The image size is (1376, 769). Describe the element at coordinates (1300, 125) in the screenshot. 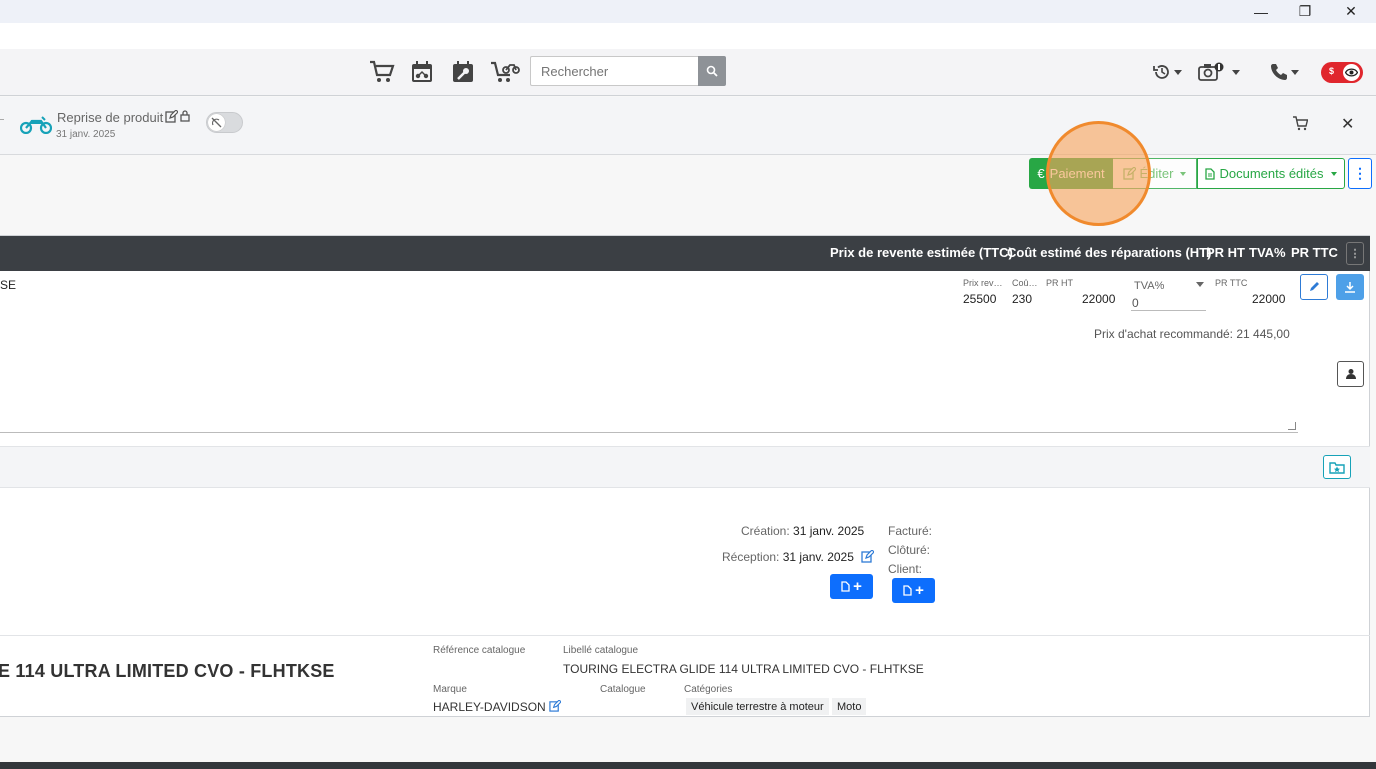

I see `record-cart-icon` at that location.